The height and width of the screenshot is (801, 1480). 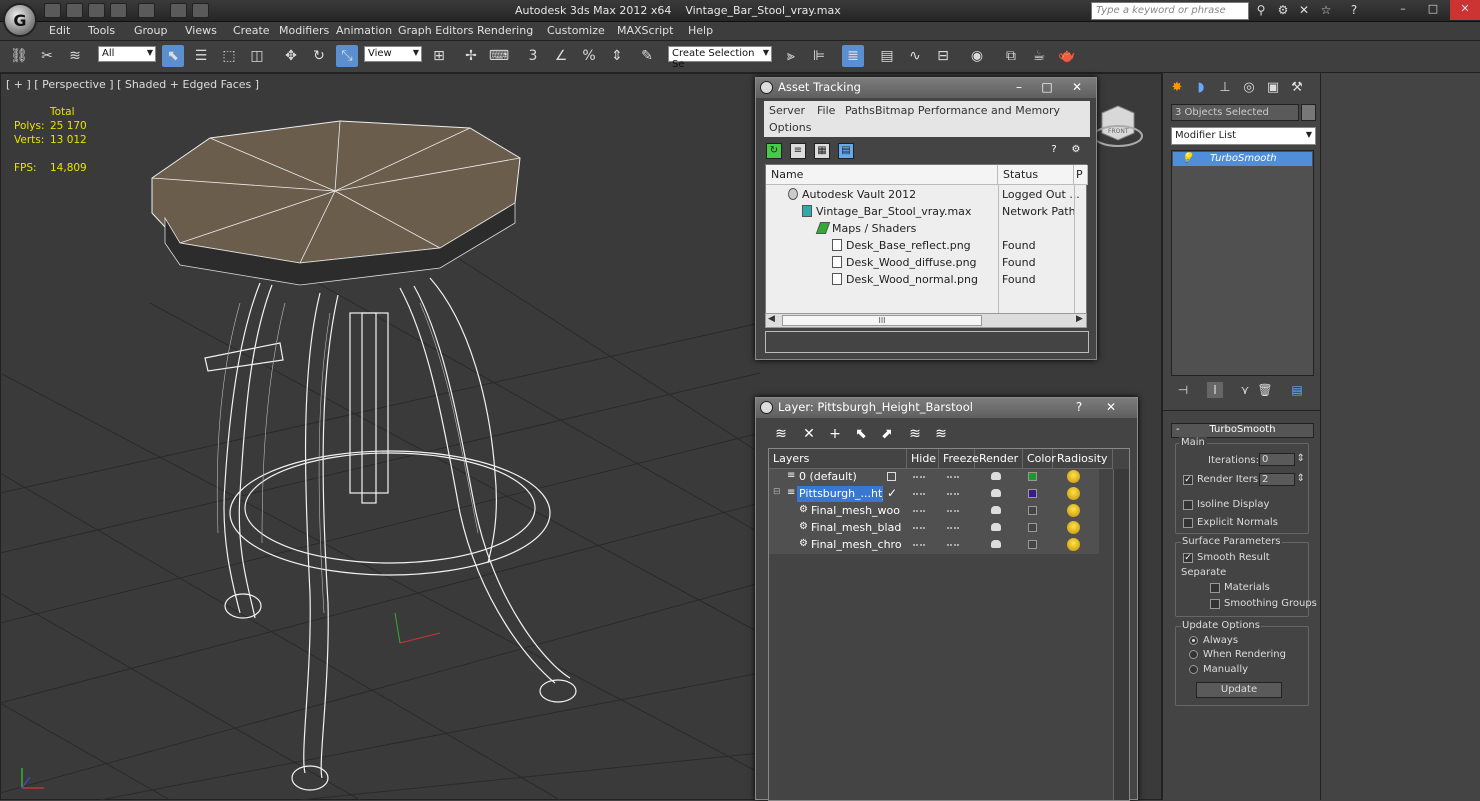 What do you see at coordinates (1215, 604) in the screenshot?
I see `smoothing-groups-checkbox` at bounding box center [1215, 604].